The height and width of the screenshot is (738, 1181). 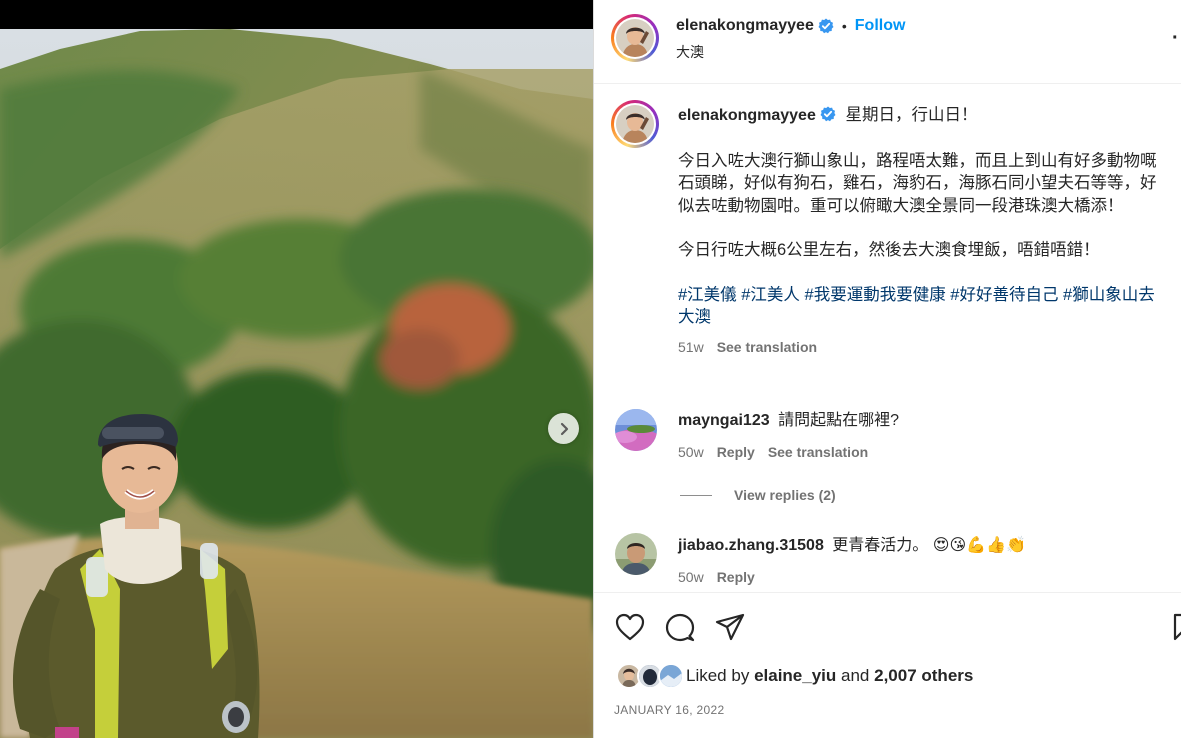 I want to click on caption-author-avatar, so click(x=635, y=124).